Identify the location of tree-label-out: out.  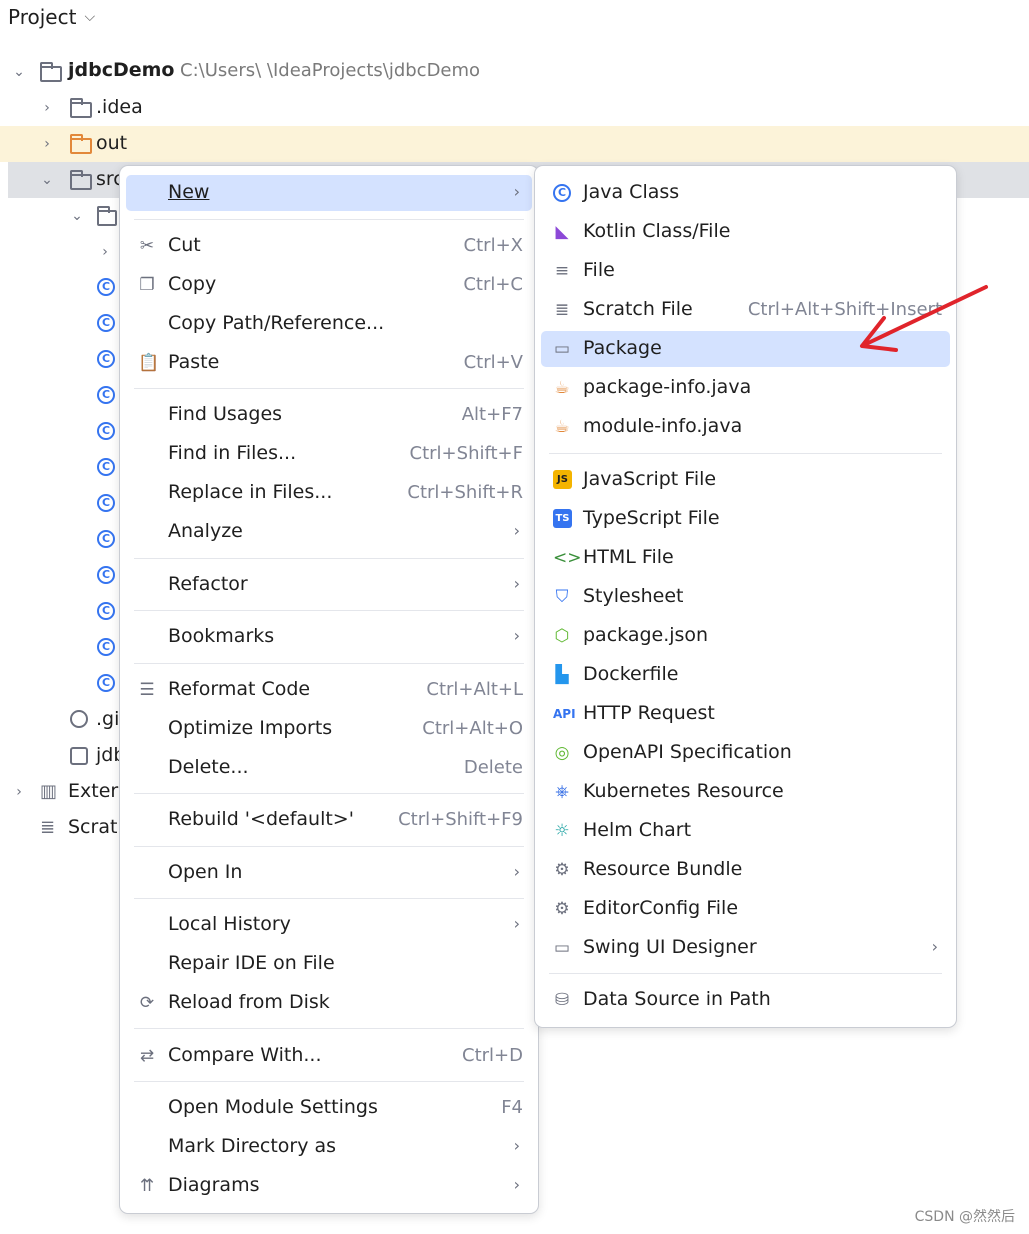
(112, 143).